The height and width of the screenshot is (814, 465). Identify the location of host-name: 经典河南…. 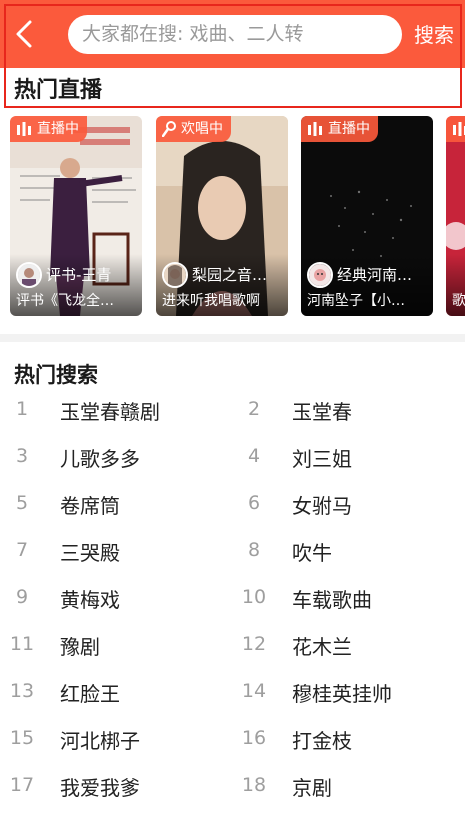
(375, 275).